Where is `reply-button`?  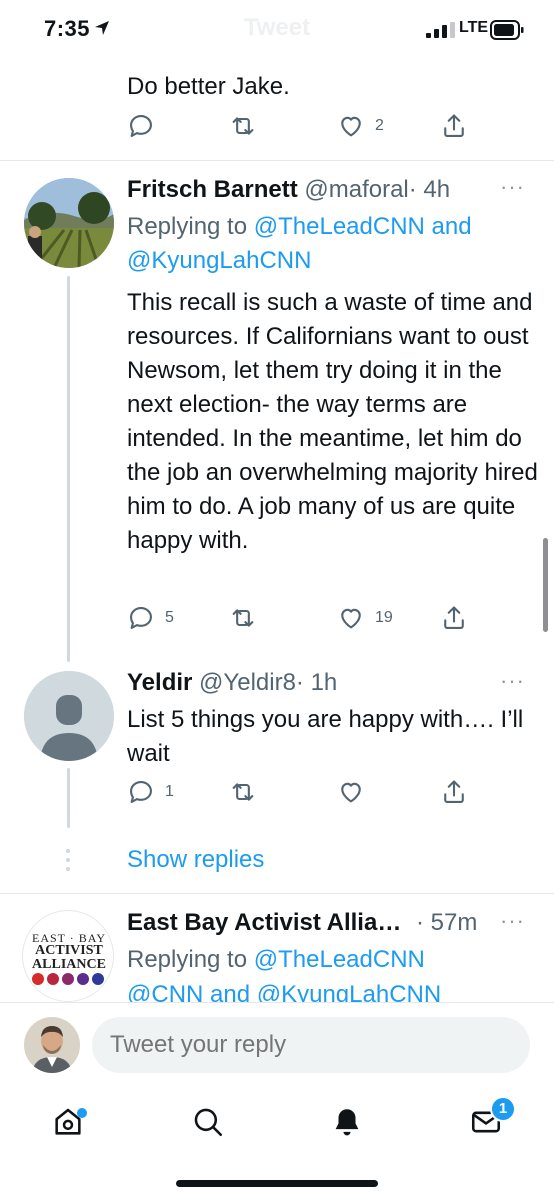
reply-button is located at coordinates (141, 126).